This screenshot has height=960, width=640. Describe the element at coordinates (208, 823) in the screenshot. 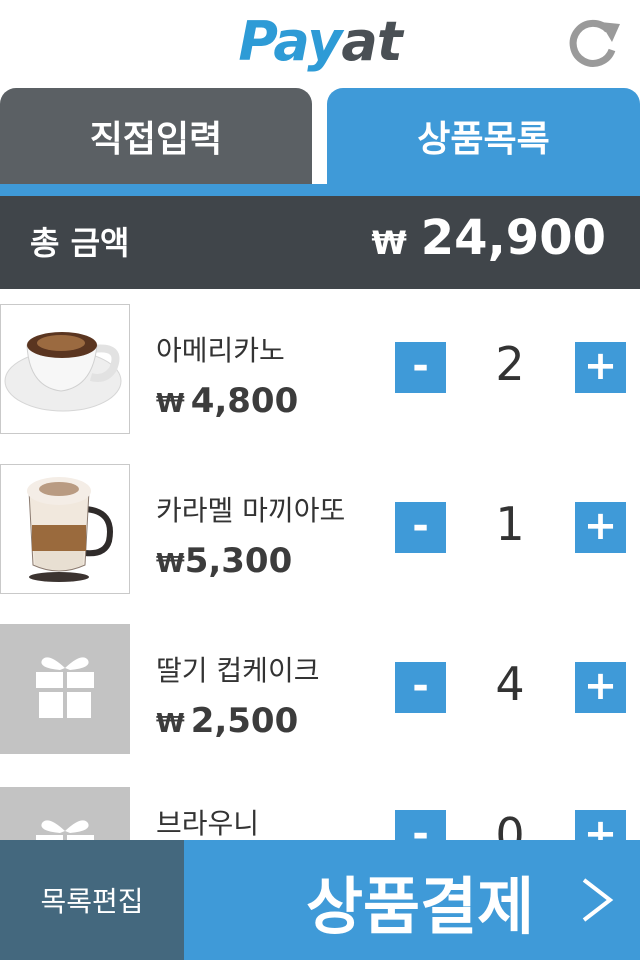

I see `product-name: 브라우니` at that location.